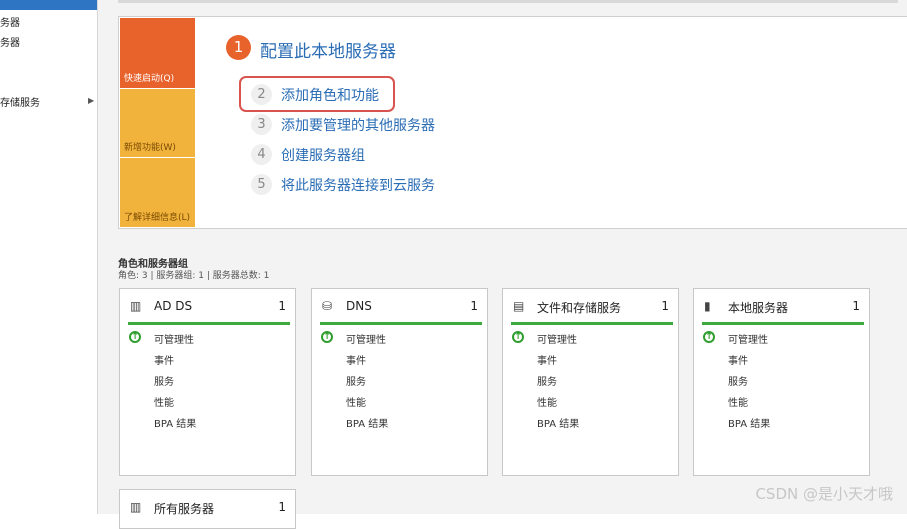 The height and width of the screenshot is (529, 907). Describe the element at coordinates (136, 306) in the screenshot. I see `ad-ds-icon: ▥` at that location.